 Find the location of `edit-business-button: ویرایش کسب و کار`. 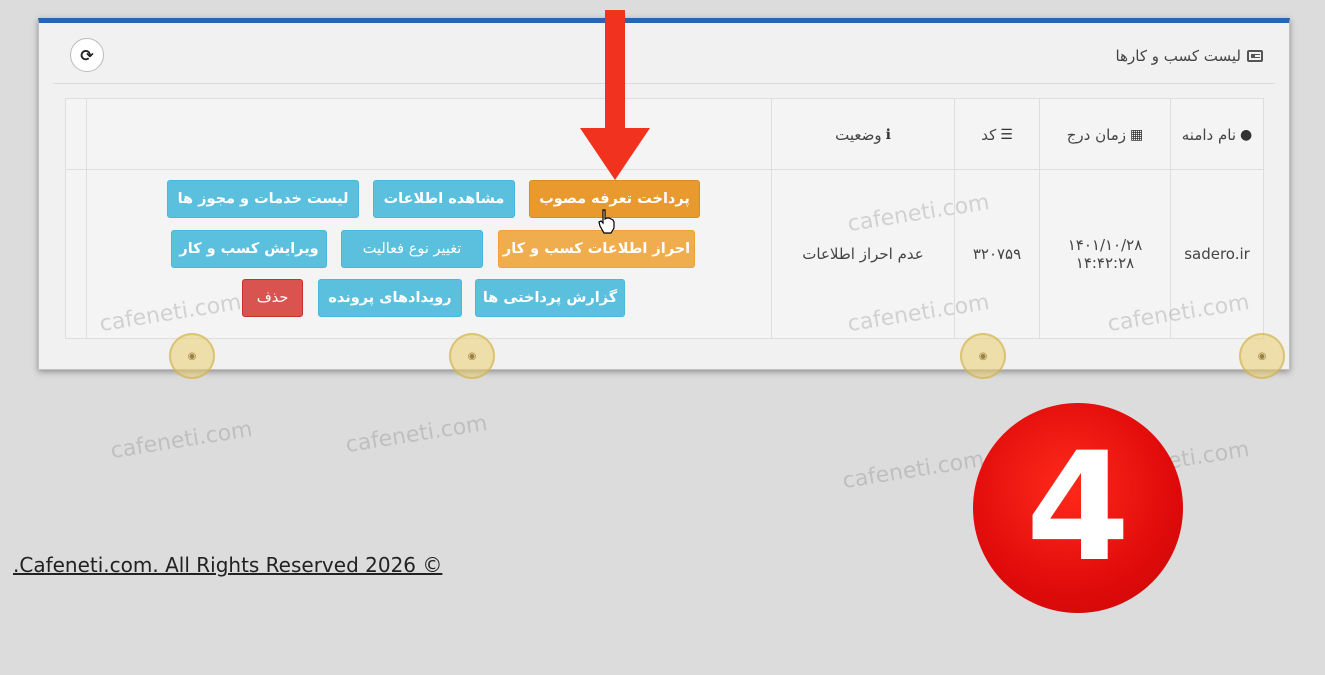

edit-business-button: ویرایش کسب و کار is located at coordinates (249, 249).